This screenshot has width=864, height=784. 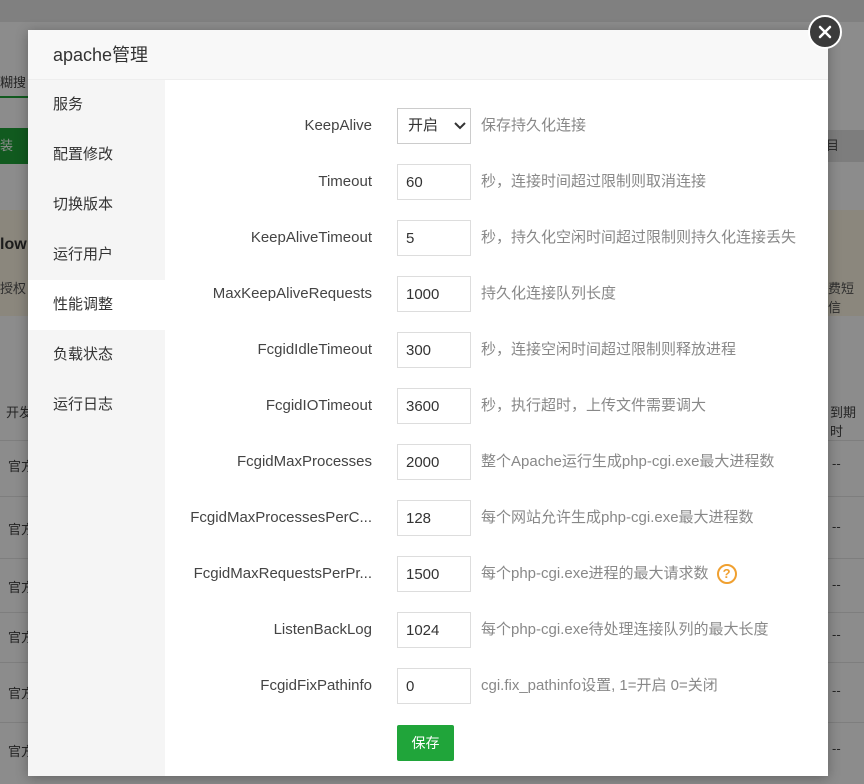 I want to click on sidebar-item-run-log: 运行日志, so click(x=96, y=405).